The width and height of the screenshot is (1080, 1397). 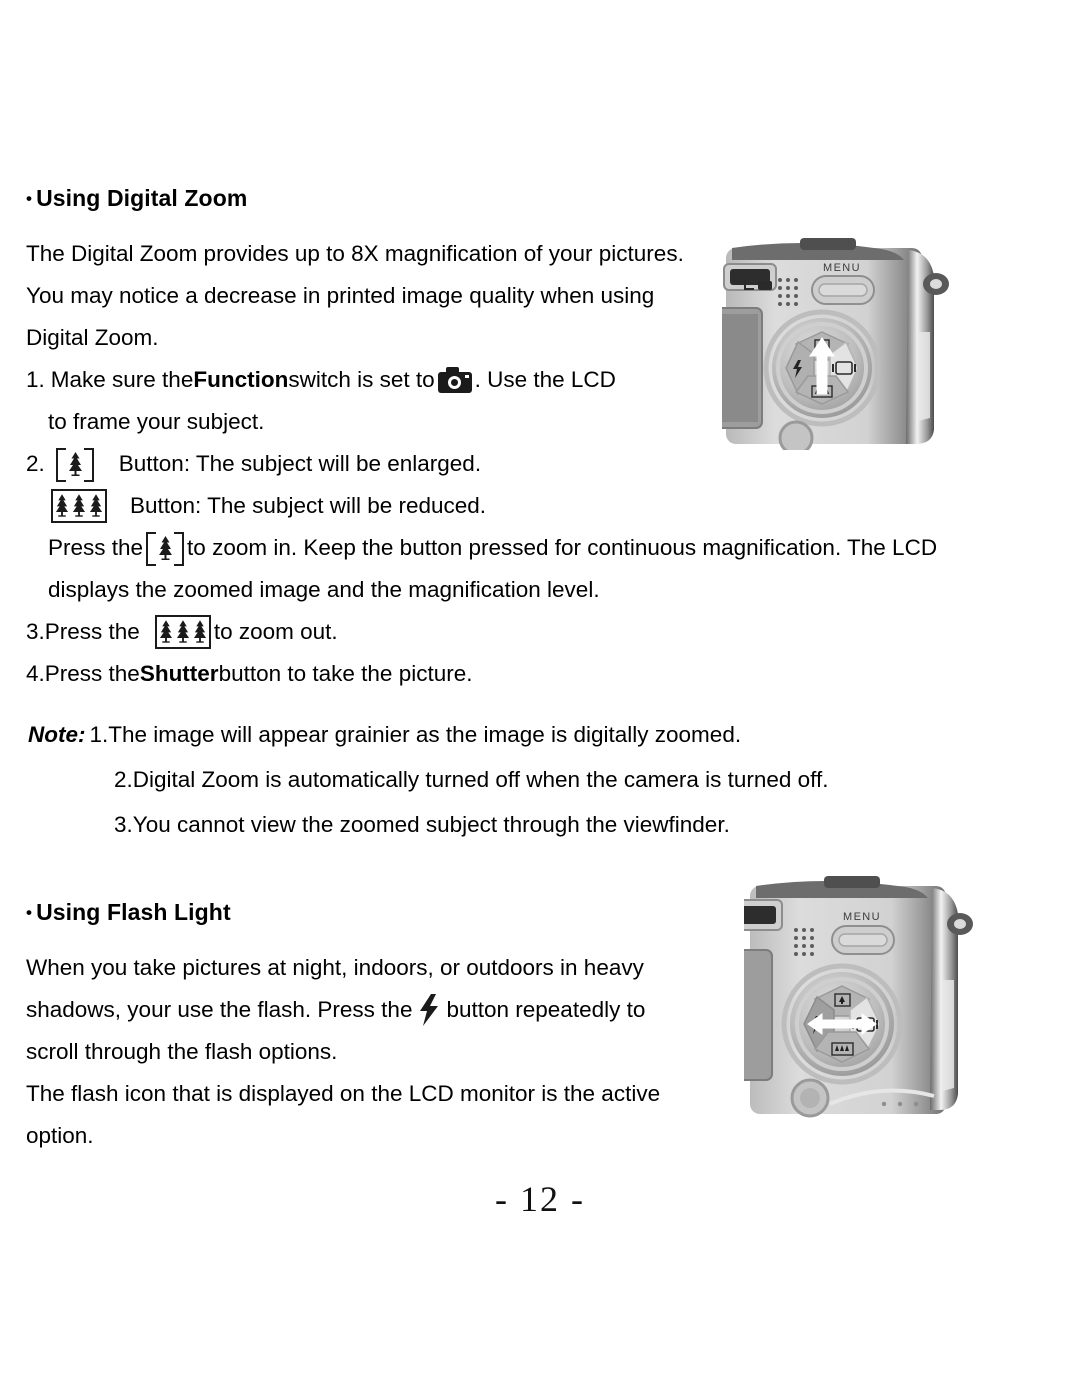 I want to click on press-text-a: Press the, so click(x=96, y=548).